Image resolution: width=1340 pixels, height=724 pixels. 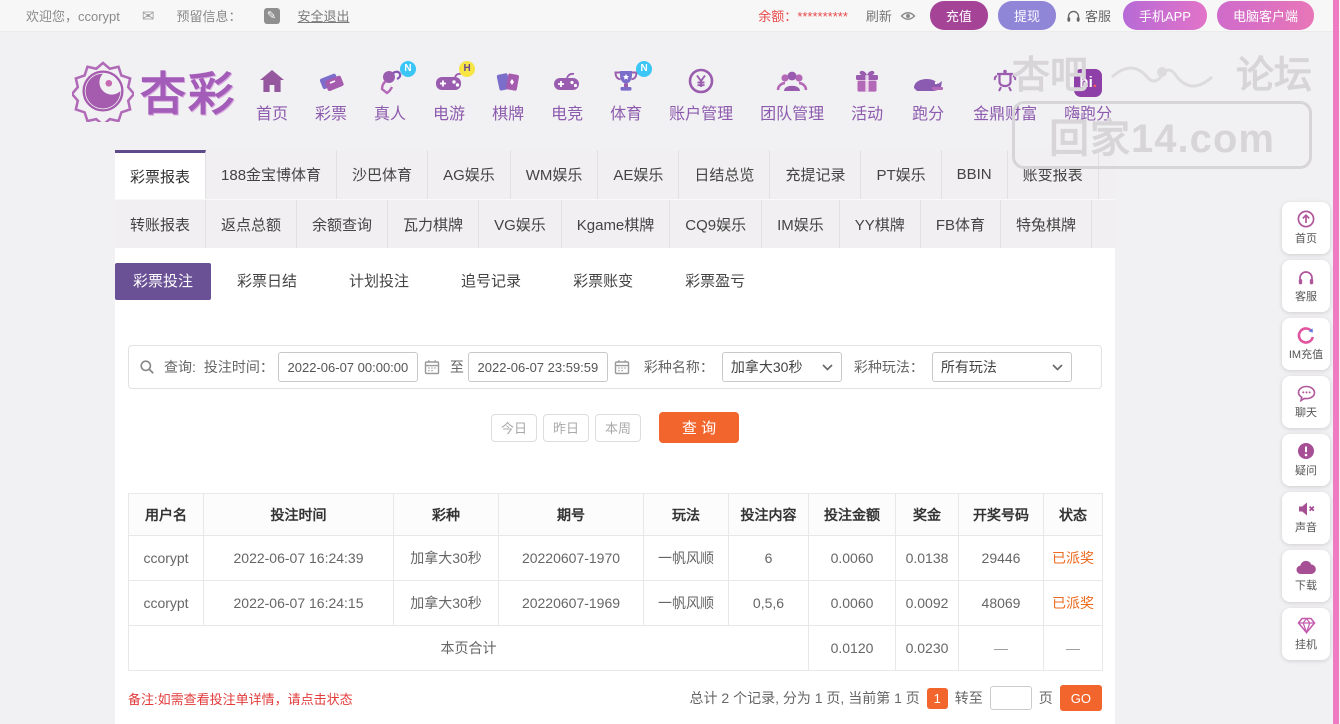 I want to click on tab-tetu: 特兔棋牌, so click(x=1046, y=224).